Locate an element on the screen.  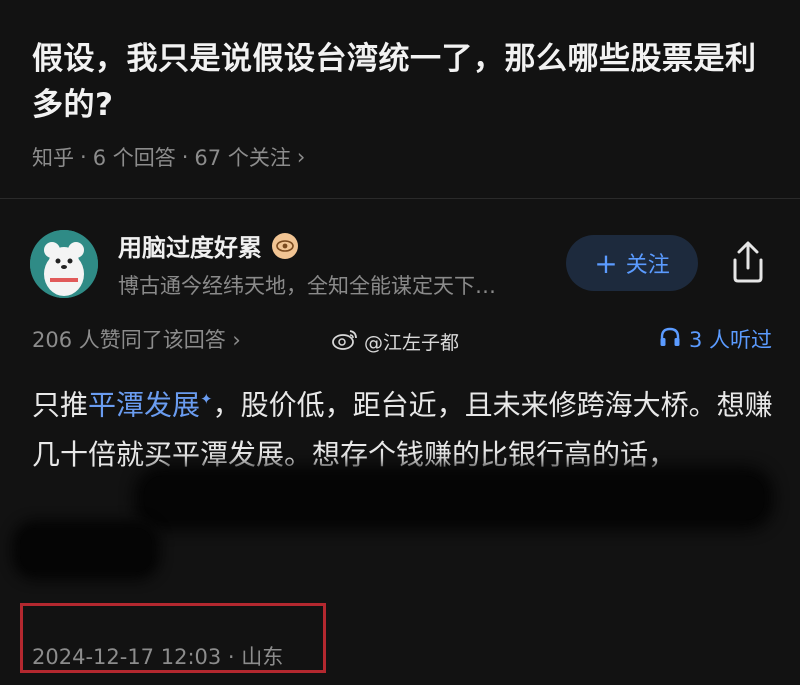
divider is located at coordinates (400, 198).